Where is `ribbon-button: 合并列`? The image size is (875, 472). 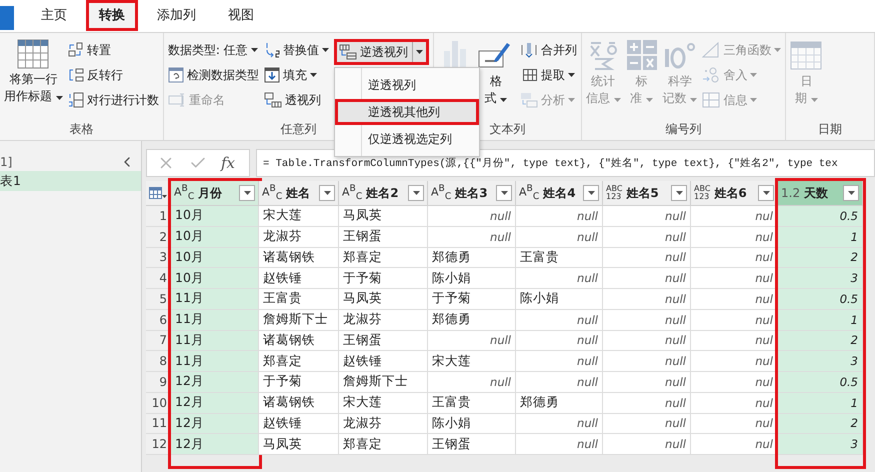
ribbon-button: 合并列 is located at coordinates (548, 50).